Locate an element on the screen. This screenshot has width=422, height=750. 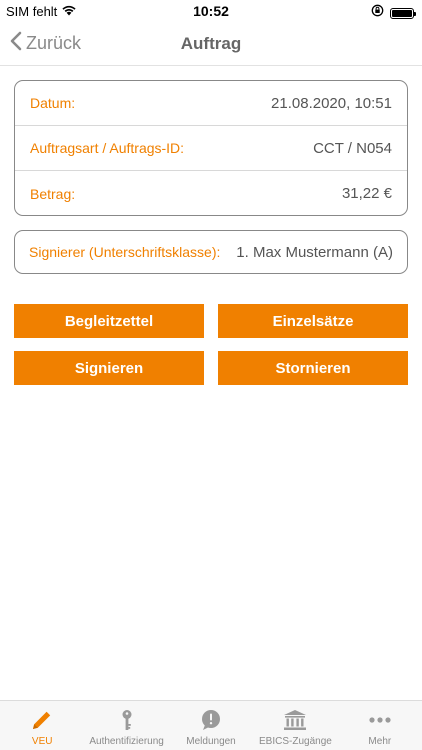
alert-bubble-icon is located at coordinates (211, 720).